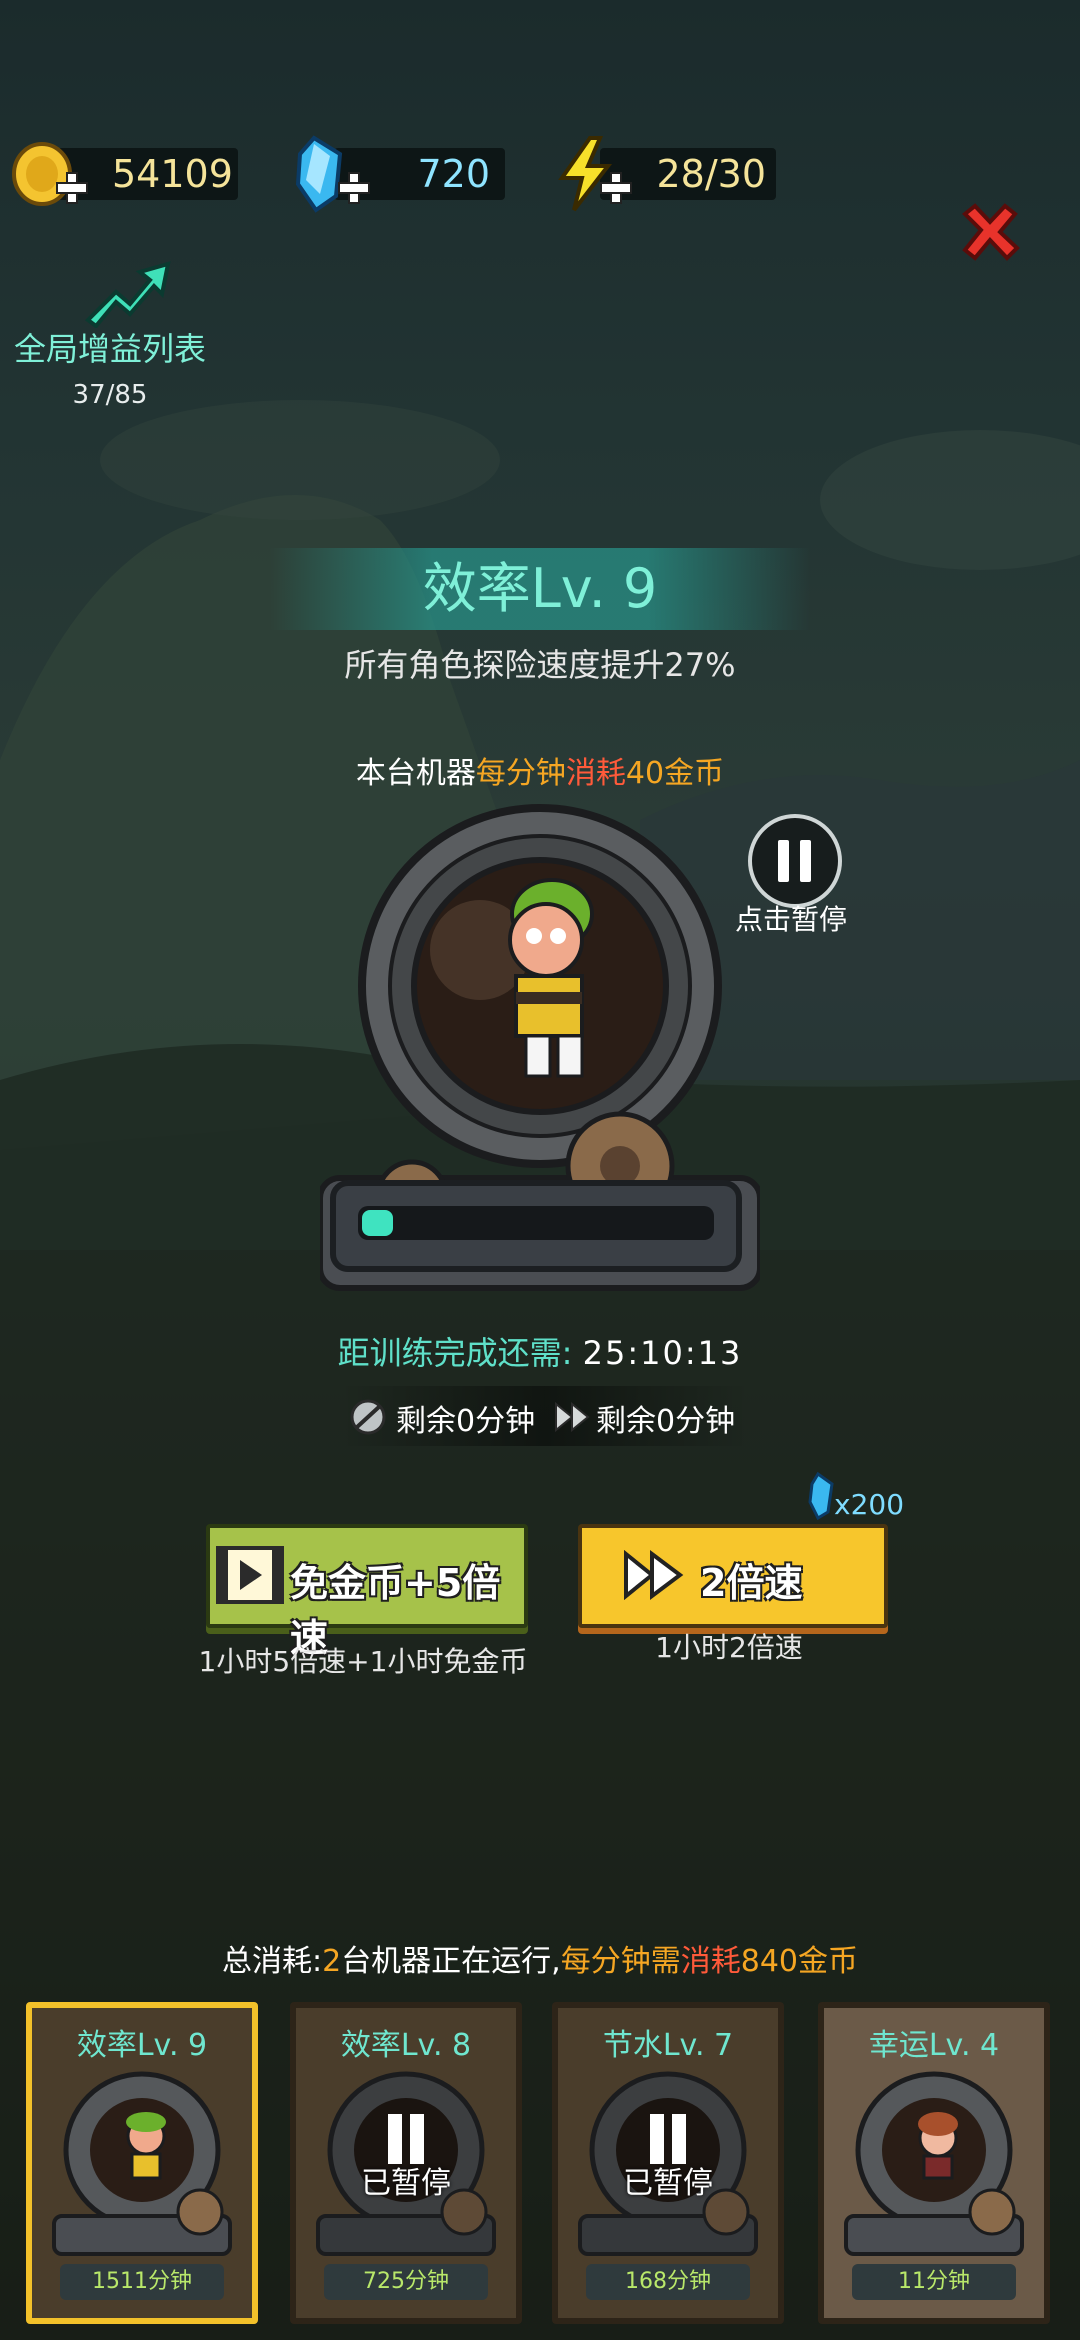 Image resolution: width=1080 pixels, height=2340 pixels. Describe the element at coordinates (353, 187) in the screenshot. I see `gem-plus-icon` at that location.